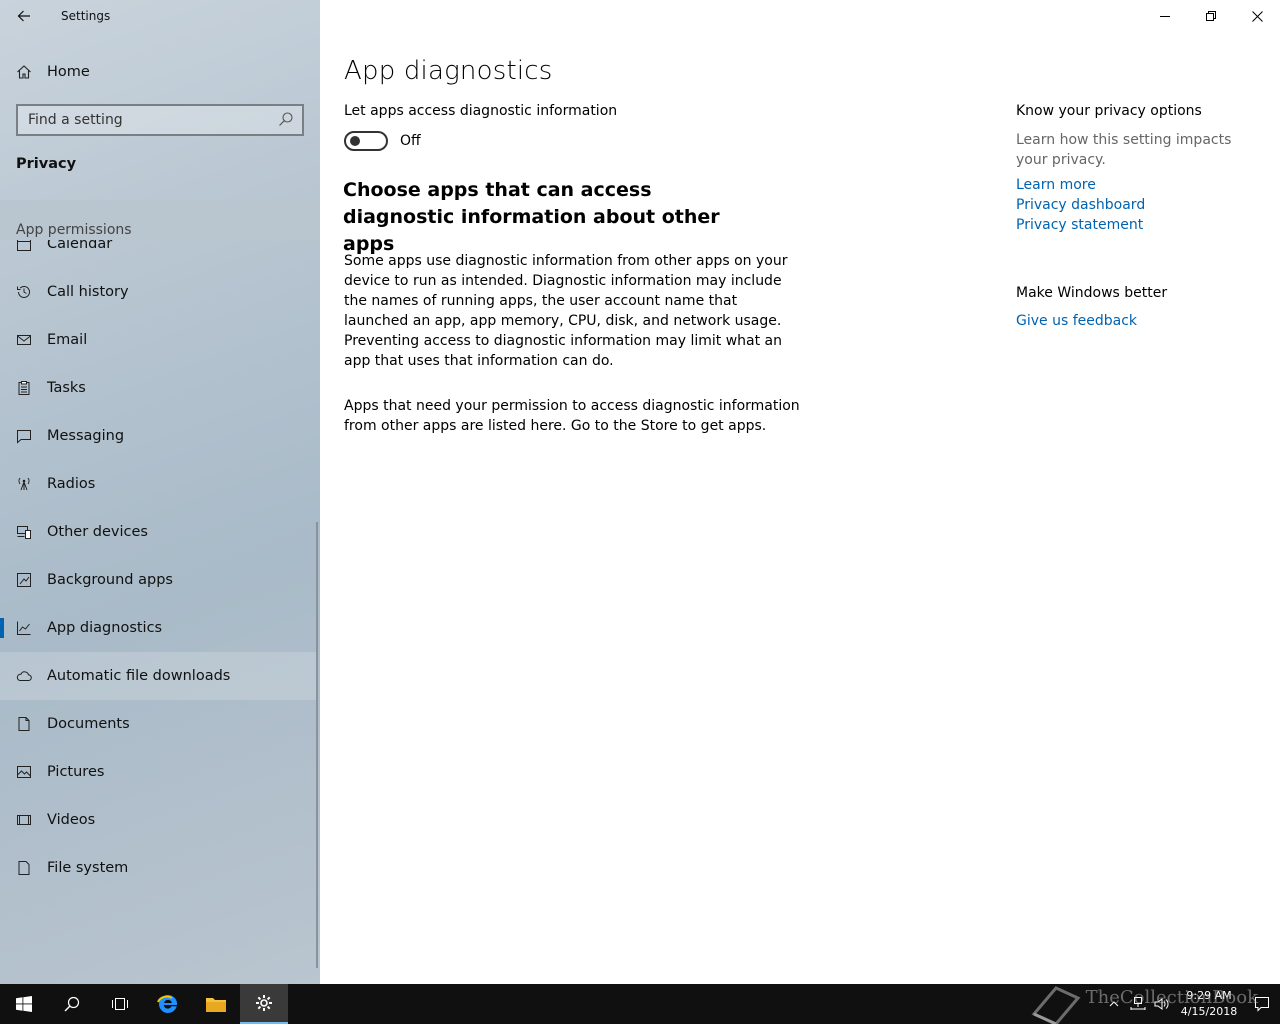  What do you see at coordinates (159, 292) in the screenshot?
I see `sidebar-item-call-history: Call history` at bounding box center [159, 292].